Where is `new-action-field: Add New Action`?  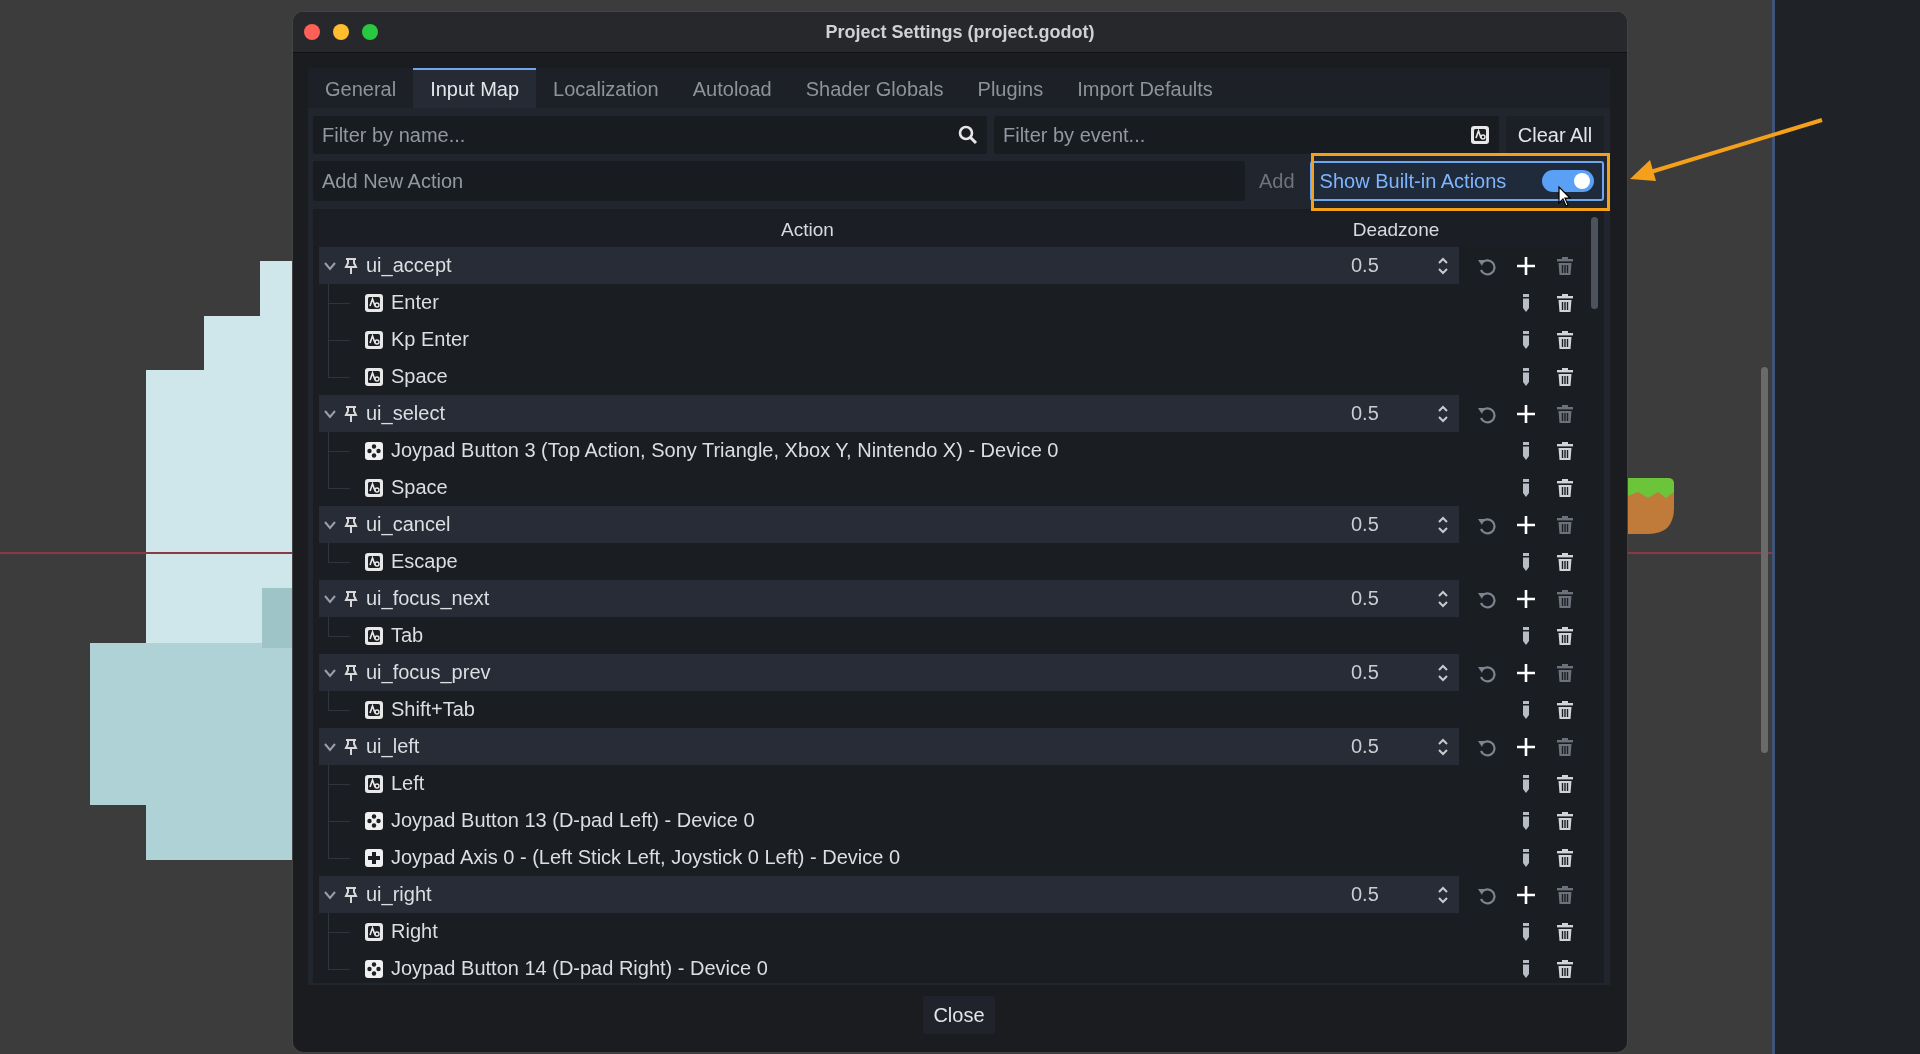 new-action-field: Add New Action is located at coordinates (779, 181).